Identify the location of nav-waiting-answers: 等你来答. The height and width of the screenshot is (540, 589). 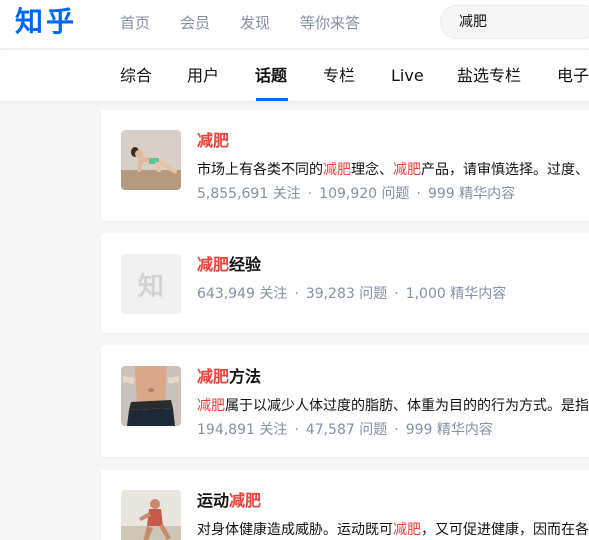
(330, 23).